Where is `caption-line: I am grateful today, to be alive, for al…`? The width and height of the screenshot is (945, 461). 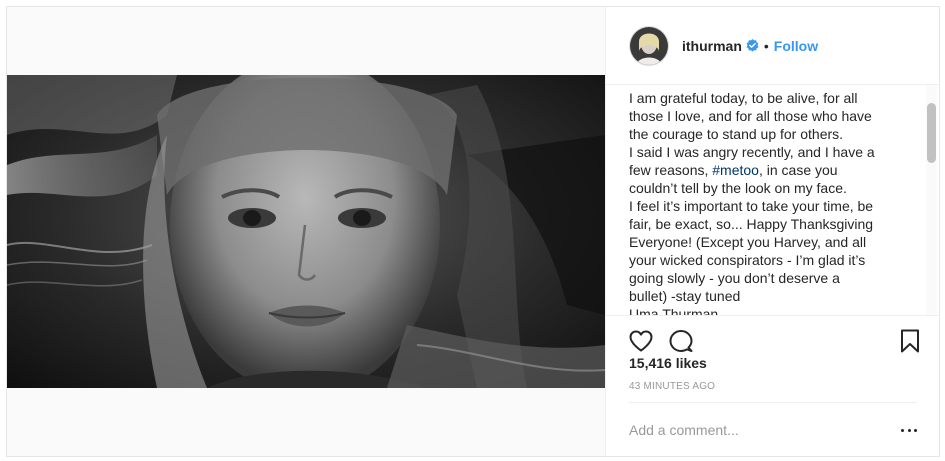
caption-line: I am grateful today, to be alive, for al… is located at coordinates (743, 98).